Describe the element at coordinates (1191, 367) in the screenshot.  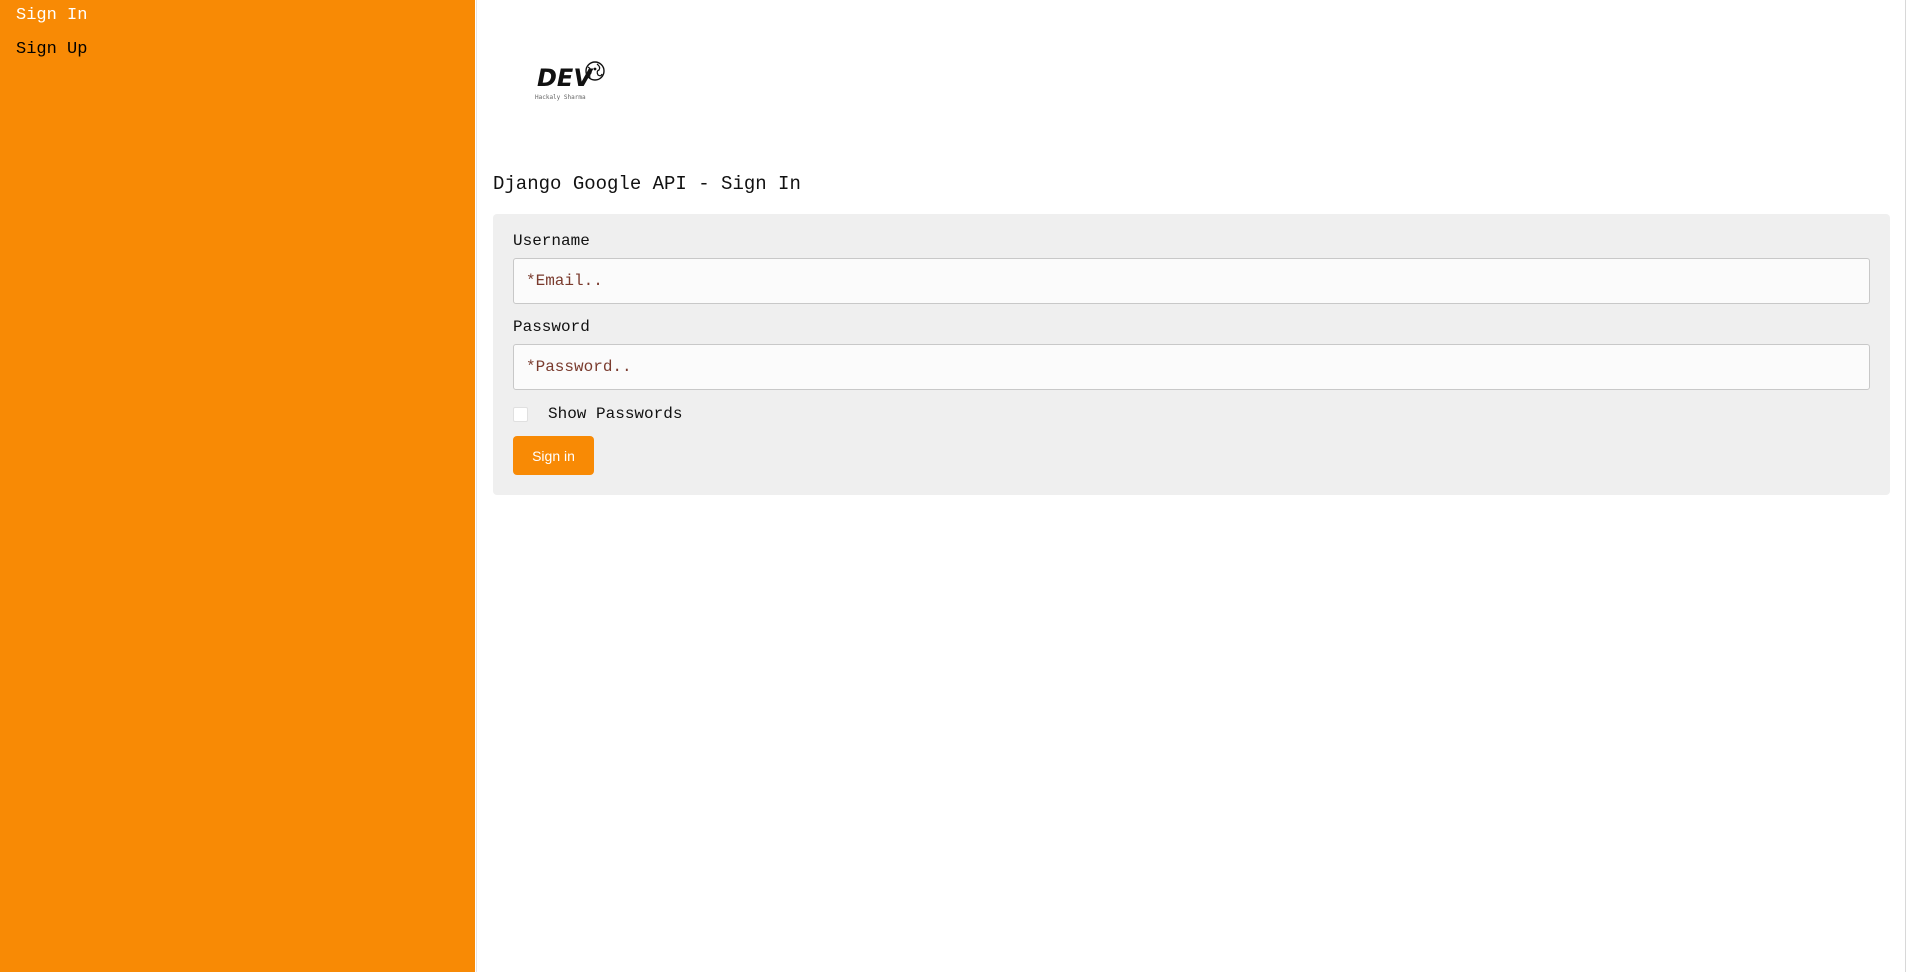
I see `password-input` at that location.